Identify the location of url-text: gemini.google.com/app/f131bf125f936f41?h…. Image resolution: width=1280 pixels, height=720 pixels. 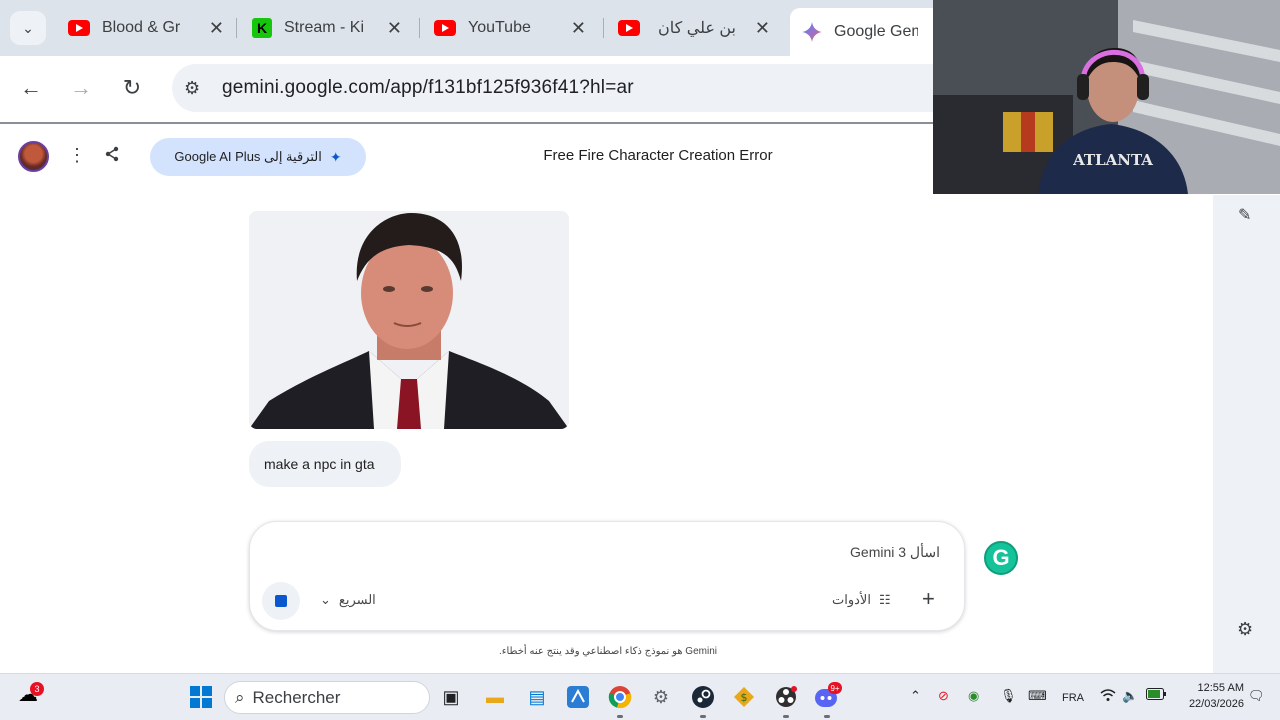
(428, 88).